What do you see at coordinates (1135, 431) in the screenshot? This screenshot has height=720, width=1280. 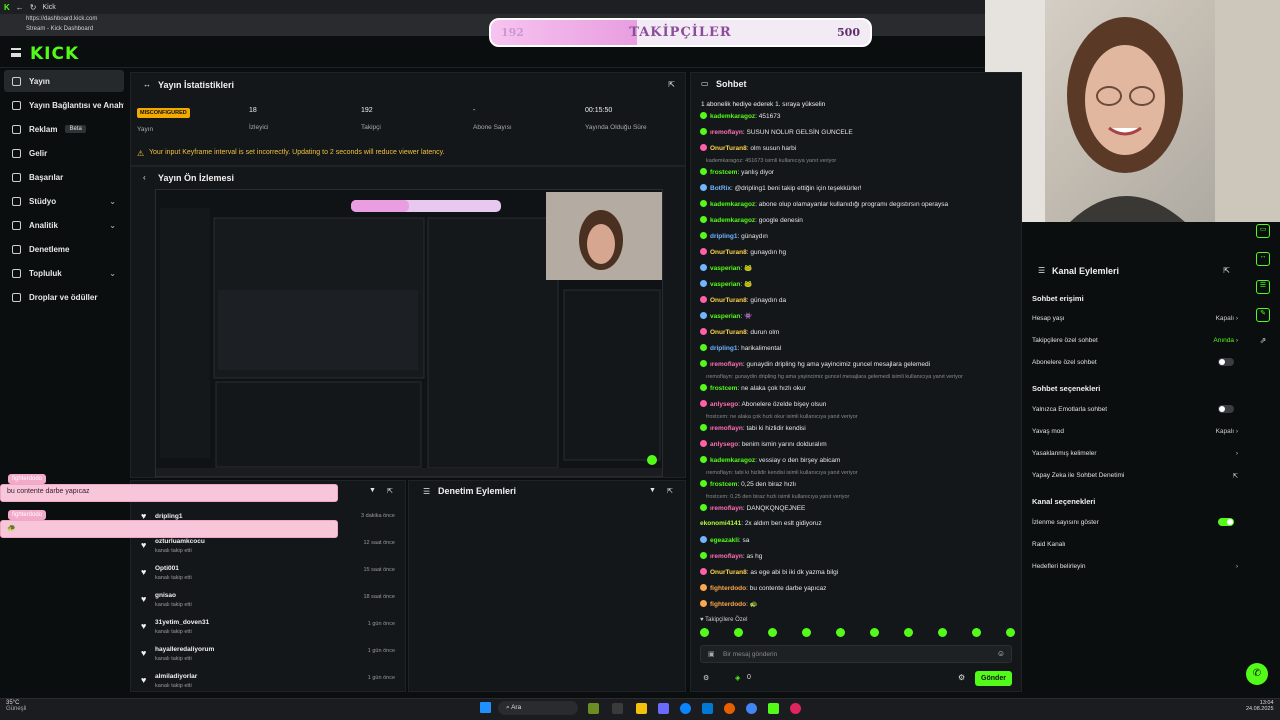 I see `slow-mode-row: Yavaş mod Kapalı ›` at bounding box center [1135, 431].